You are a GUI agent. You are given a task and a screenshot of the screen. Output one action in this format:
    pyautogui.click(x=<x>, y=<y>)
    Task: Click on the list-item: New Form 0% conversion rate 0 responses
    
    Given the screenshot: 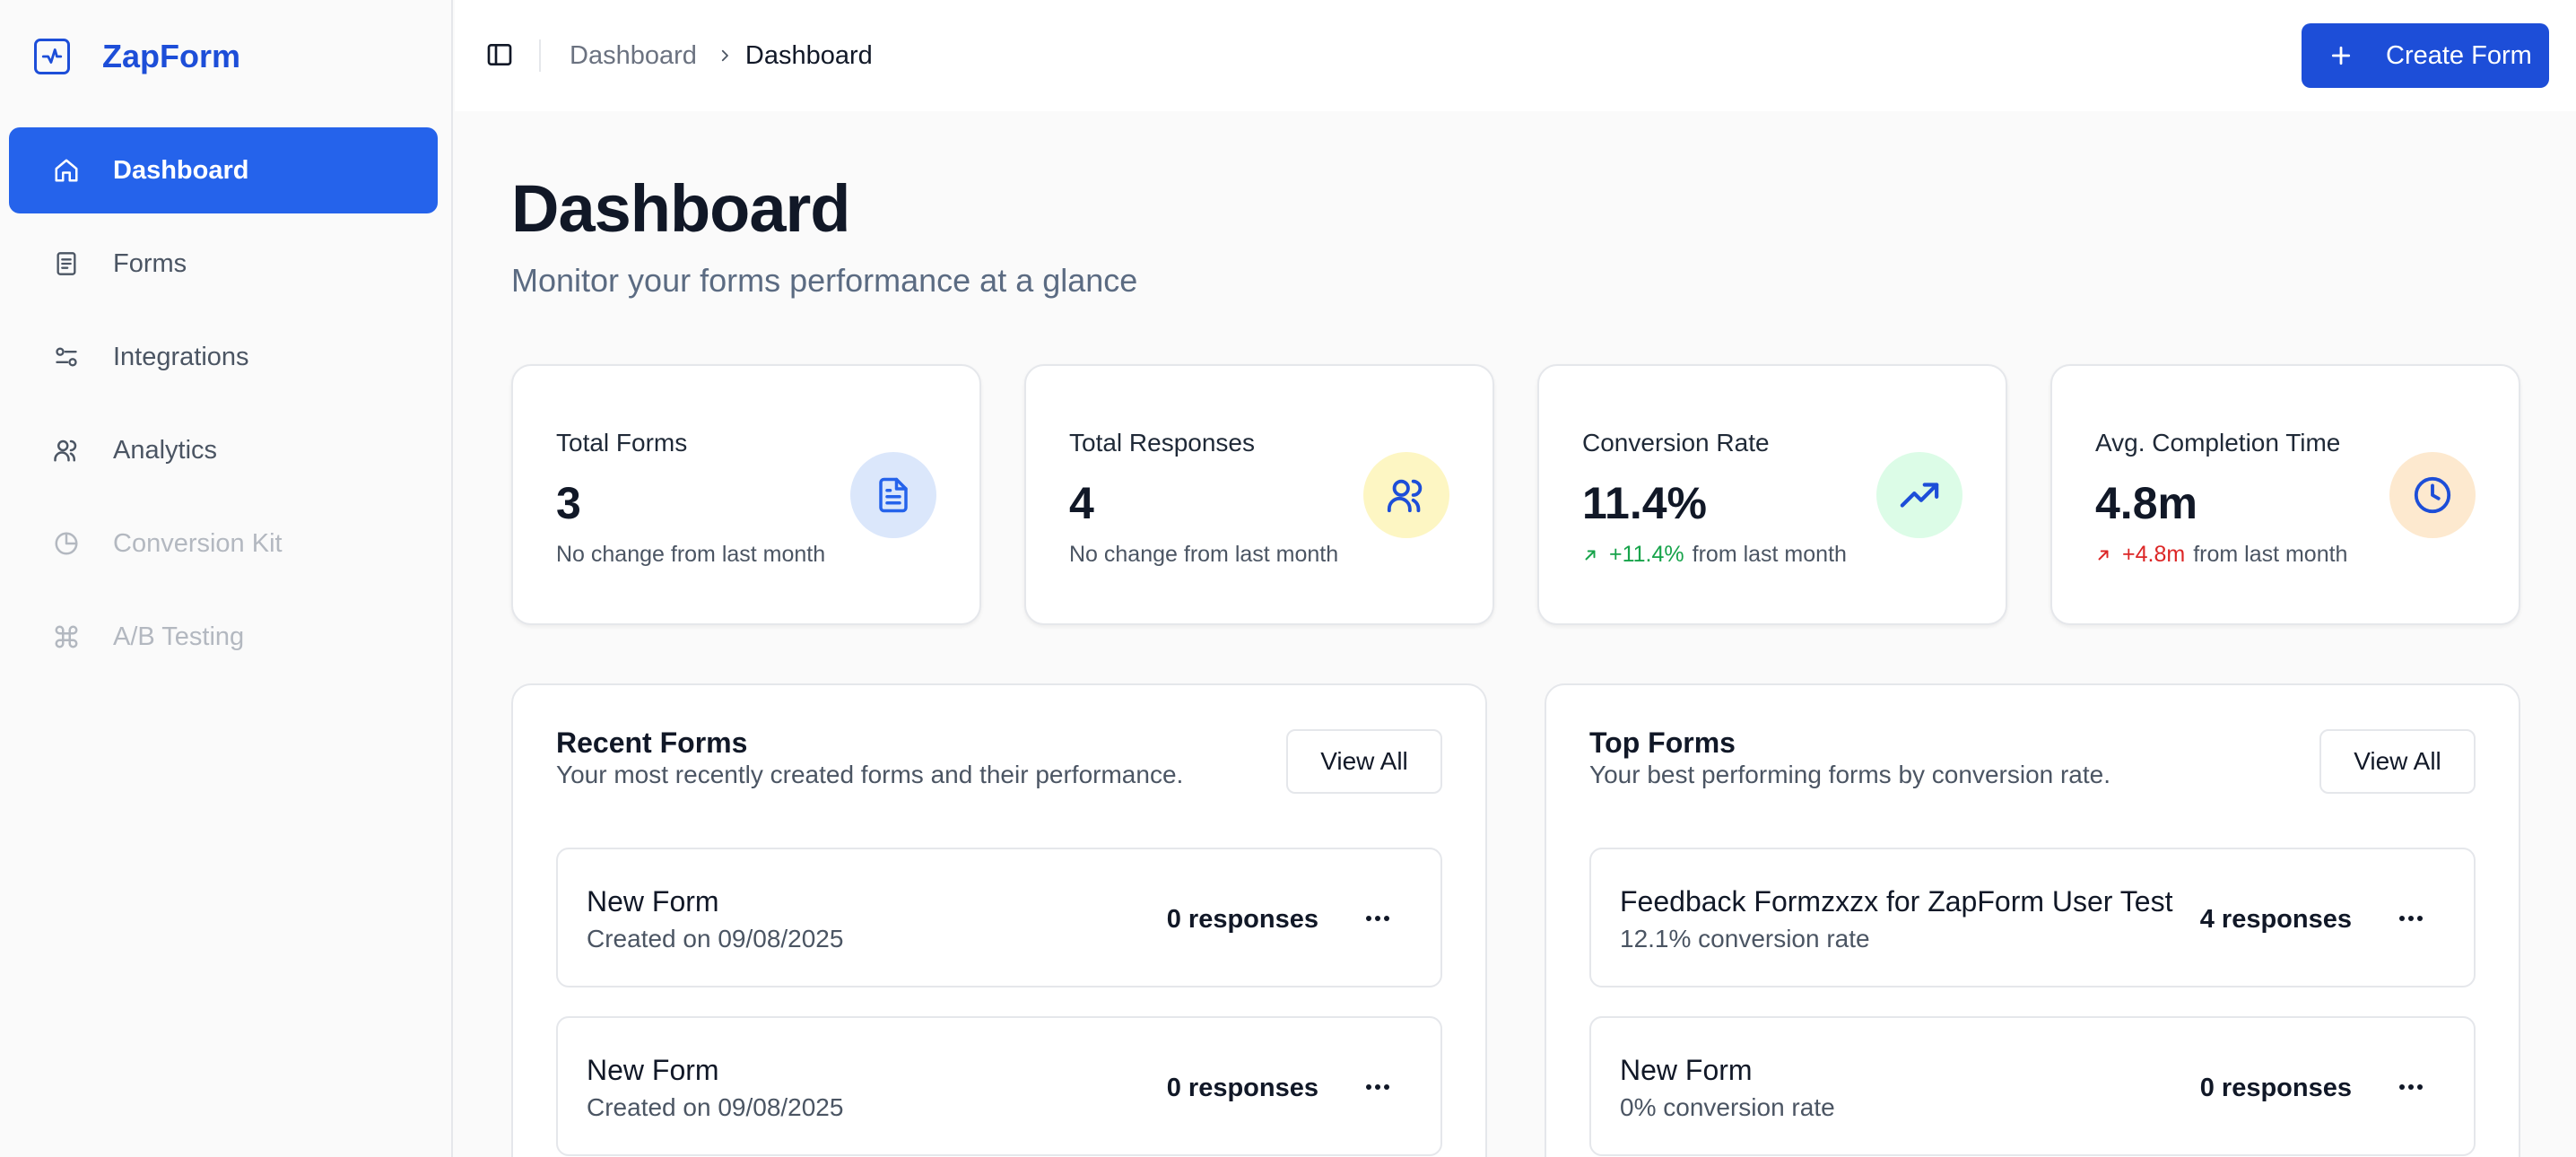 What is the action you would take?
    pyautogui.click(x=2032, y=1086)
    